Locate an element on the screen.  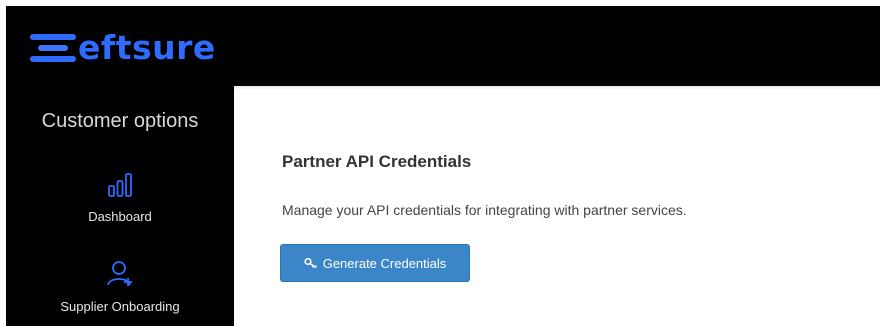
logo-mark-icon is located at coordinates (52, 48).